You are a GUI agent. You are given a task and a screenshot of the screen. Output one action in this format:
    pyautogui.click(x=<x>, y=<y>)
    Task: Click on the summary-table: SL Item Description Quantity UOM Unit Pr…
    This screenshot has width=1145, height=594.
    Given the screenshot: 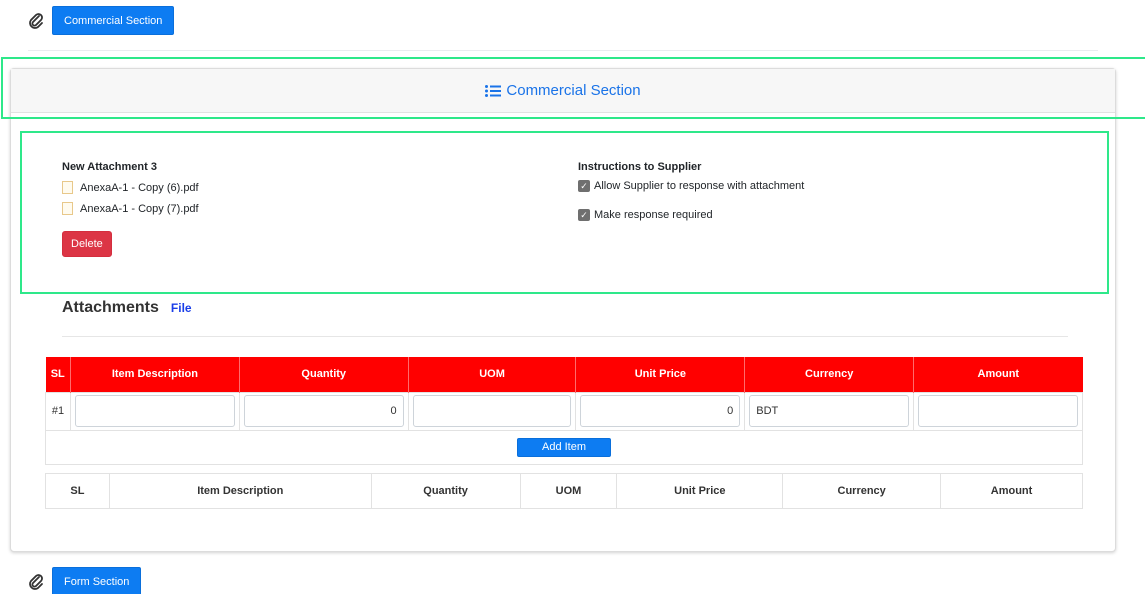 What is the action you would take?
    pyautogui.click(x=564, y=491)
    